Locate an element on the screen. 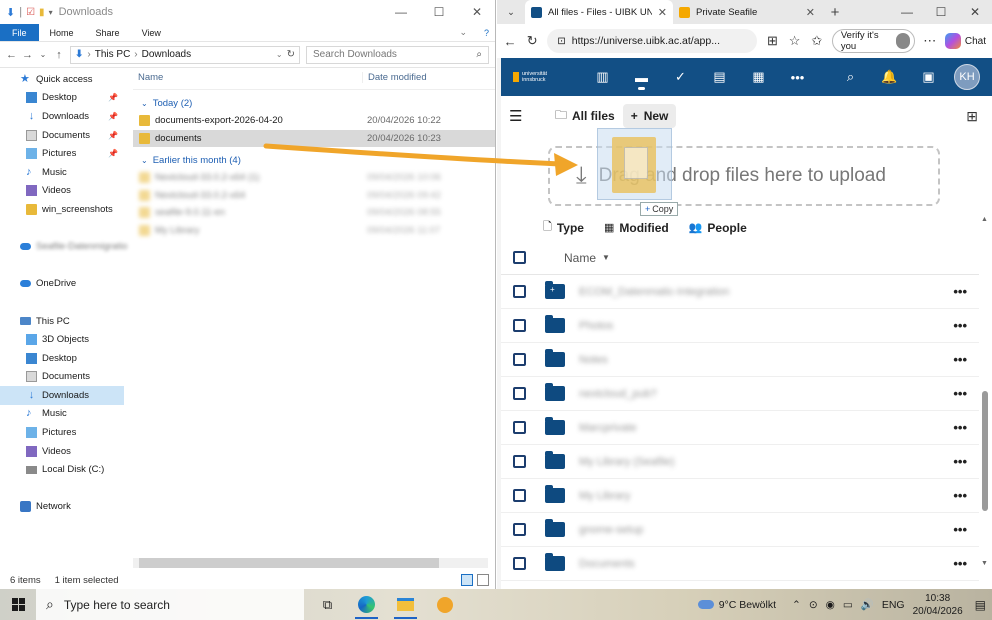  chevron-down-icon: ▾ is located at coordinates (51, 12).